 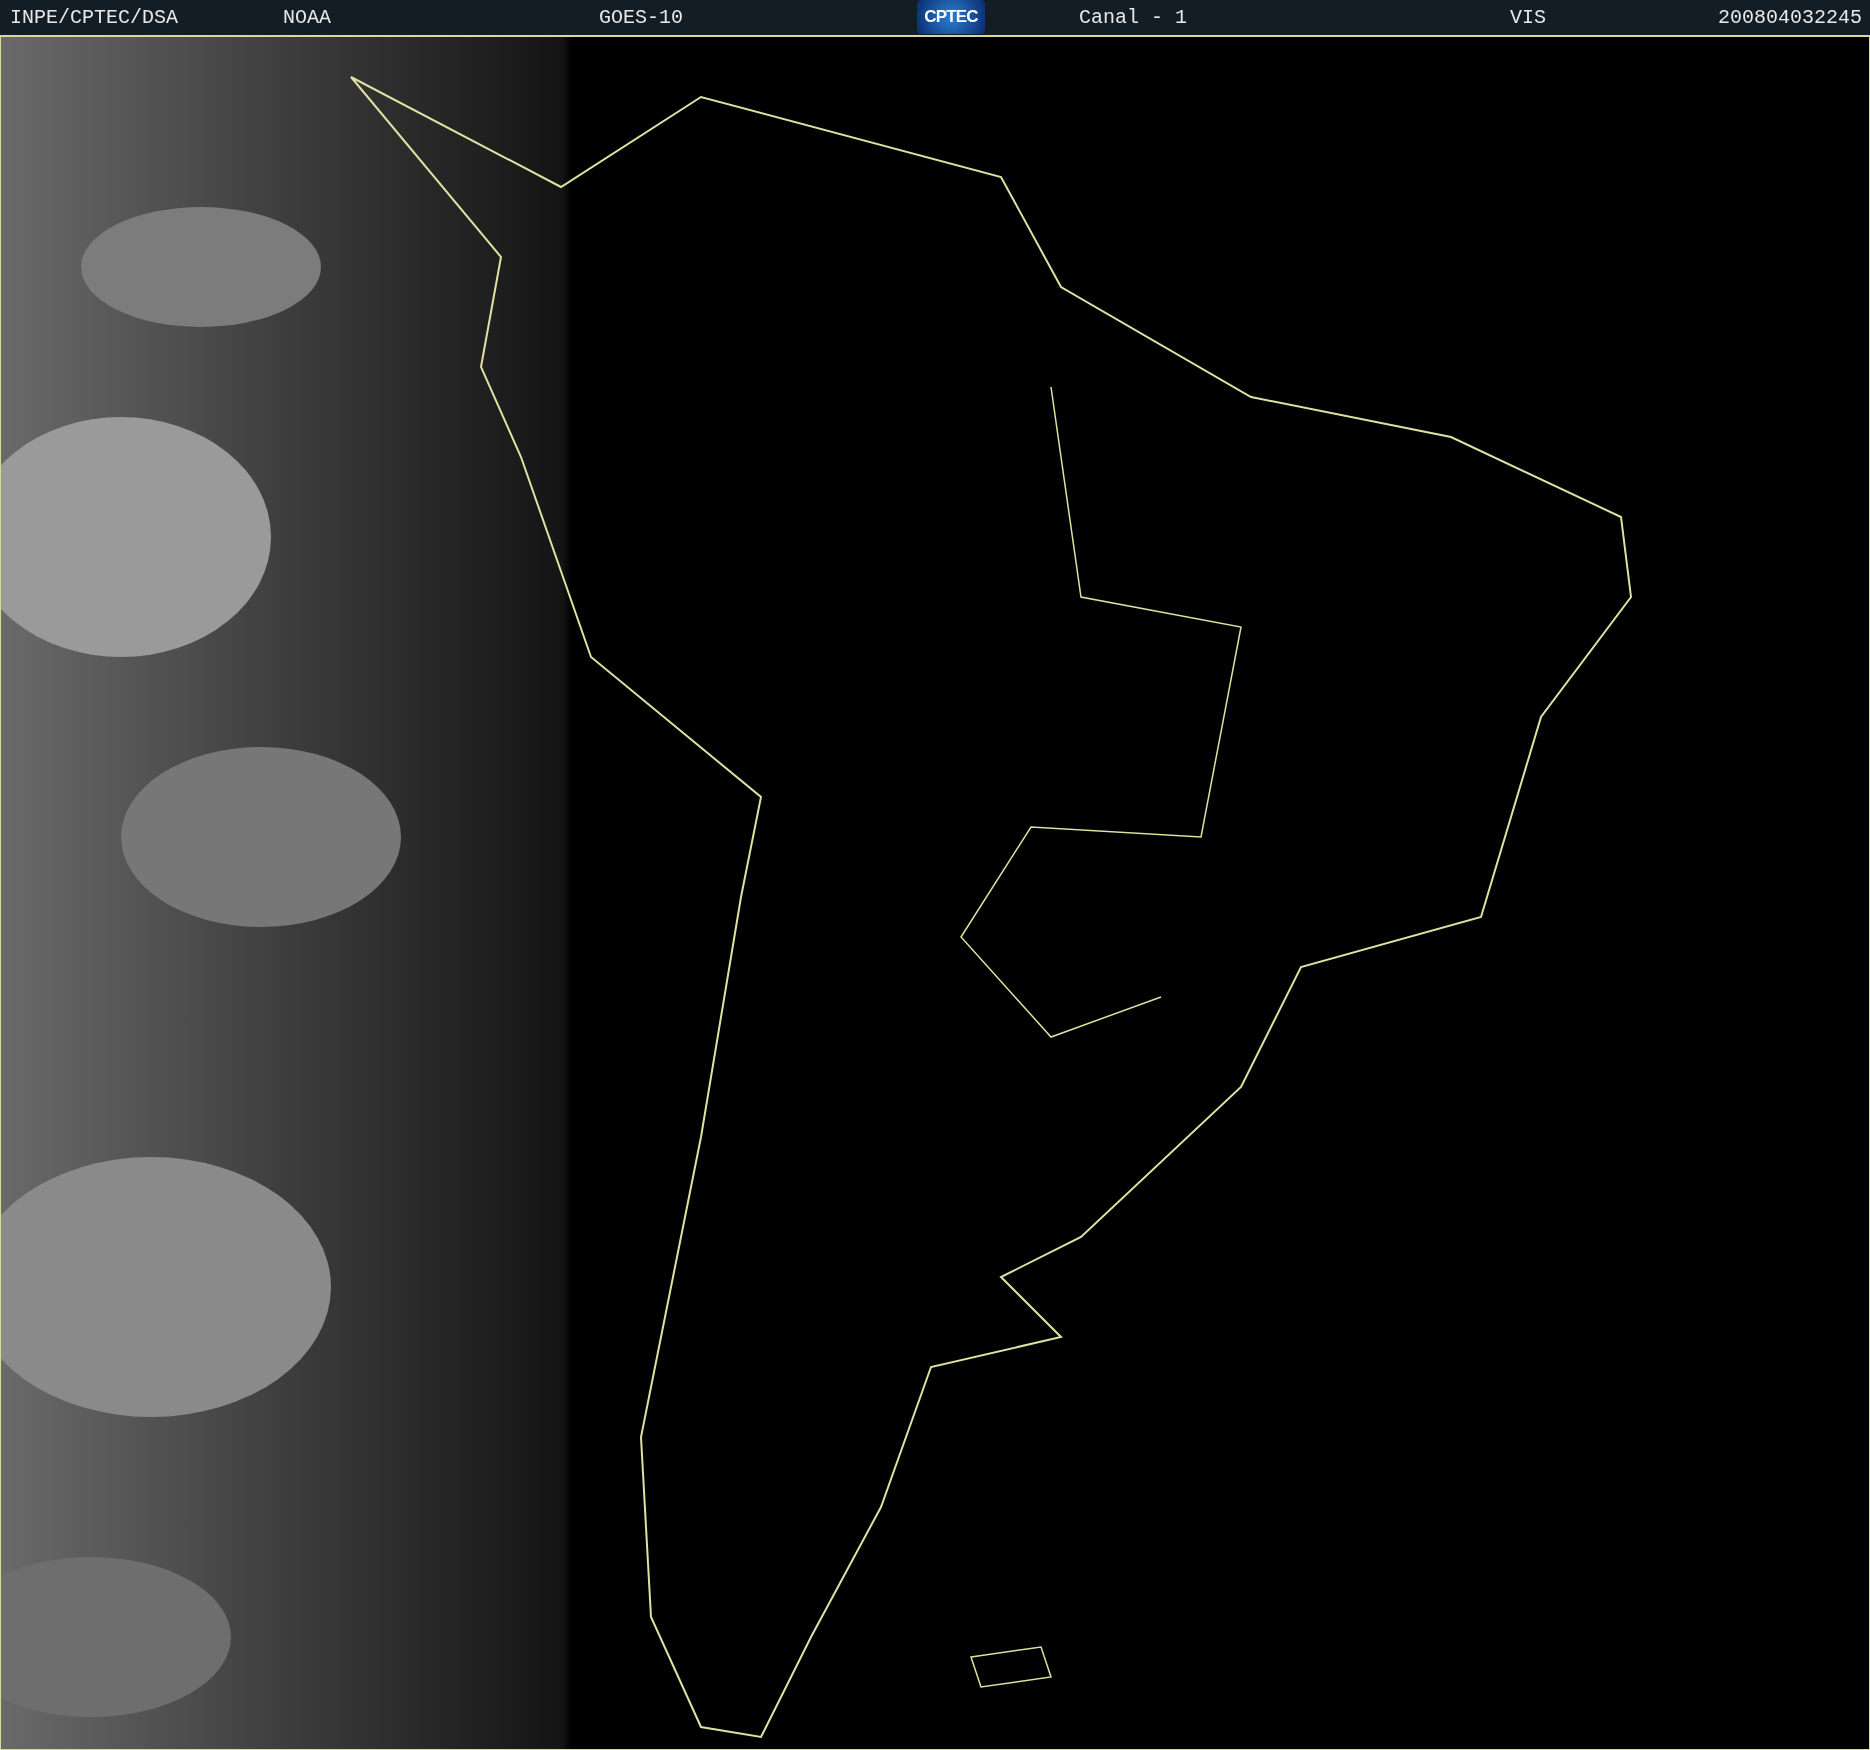 What do you see at coordinates (951, 17) in the screenshot?
I see `logo: CPTEC` at bounding box center [951, 17].